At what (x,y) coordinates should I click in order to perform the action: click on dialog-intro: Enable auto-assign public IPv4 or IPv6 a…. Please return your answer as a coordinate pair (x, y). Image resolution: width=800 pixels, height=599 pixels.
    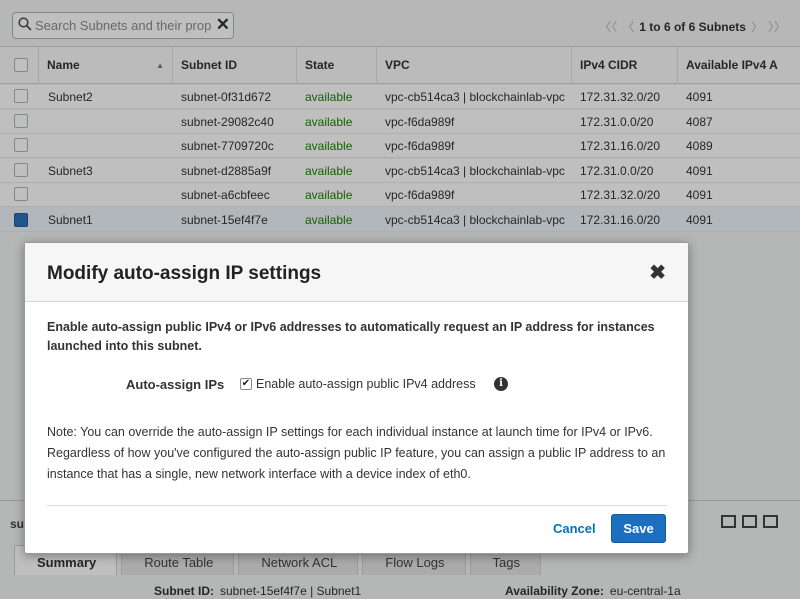
    Looking at the image, I should click on (351, 336).